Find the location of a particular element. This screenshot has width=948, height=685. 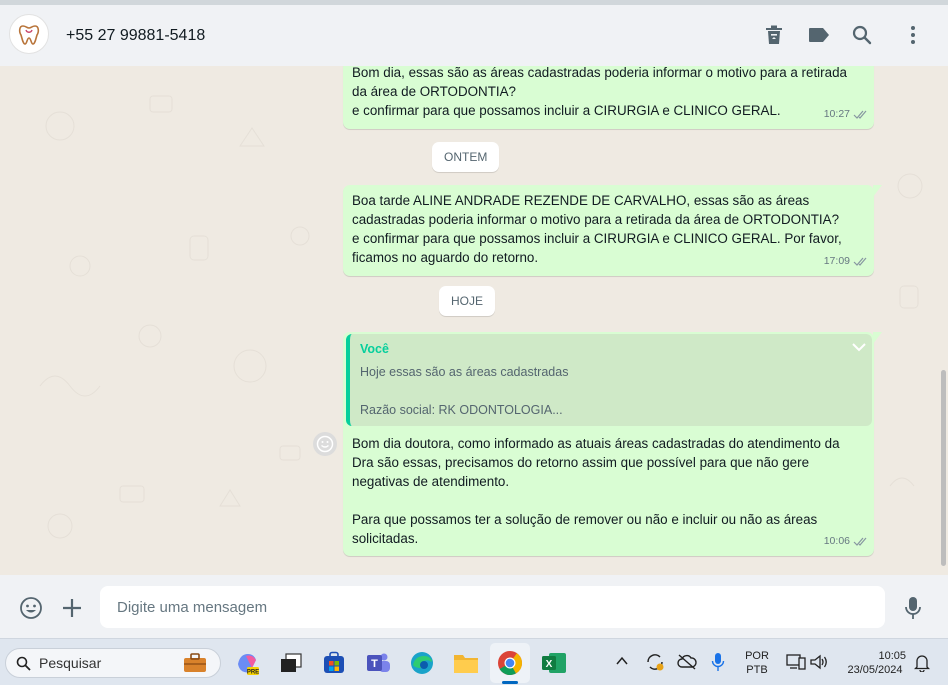

svg-text: X is located at coordinates (549, 664).